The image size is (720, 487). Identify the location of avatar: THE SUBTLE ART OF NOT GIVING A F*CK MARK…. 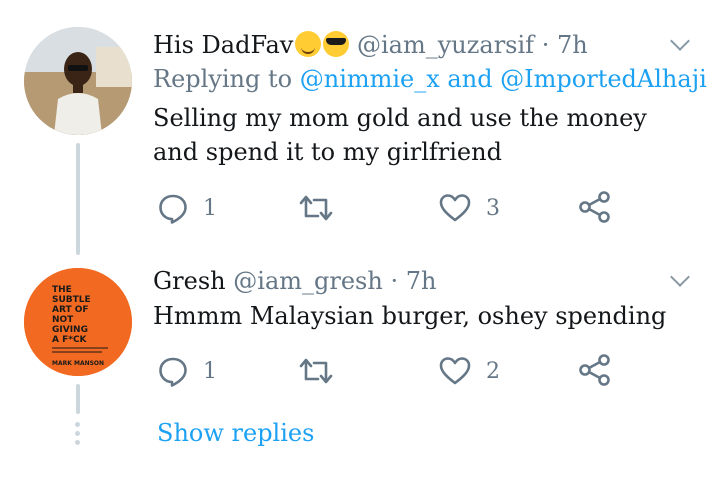
(78, 322).